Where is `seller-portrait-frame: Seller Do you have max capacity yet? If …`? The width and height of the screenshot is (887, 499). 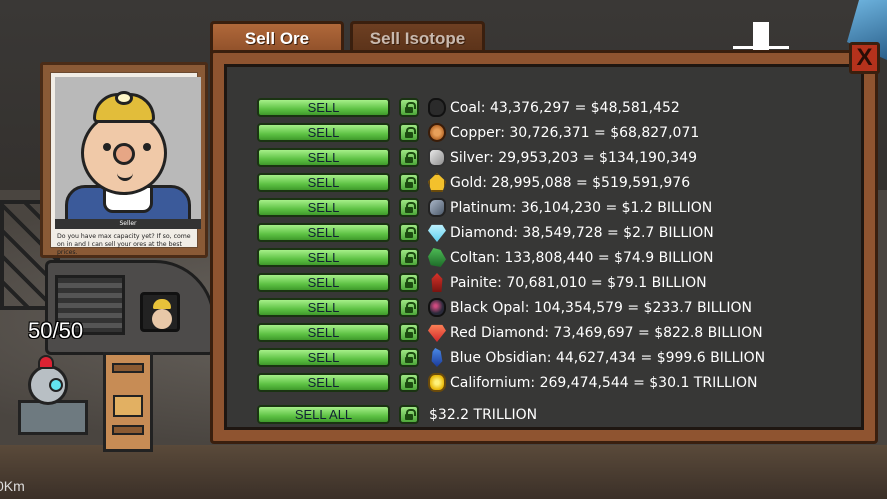
seller-portrait-frame: Seller Do you have max capacity yet? If … is located at coordinates (125, 164).